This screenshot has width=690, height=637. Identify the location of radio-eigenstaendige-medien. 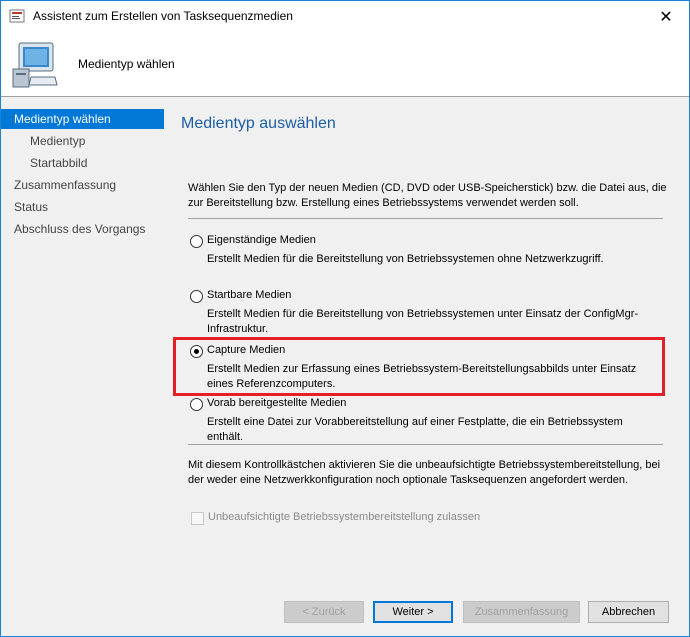
(196, 241).